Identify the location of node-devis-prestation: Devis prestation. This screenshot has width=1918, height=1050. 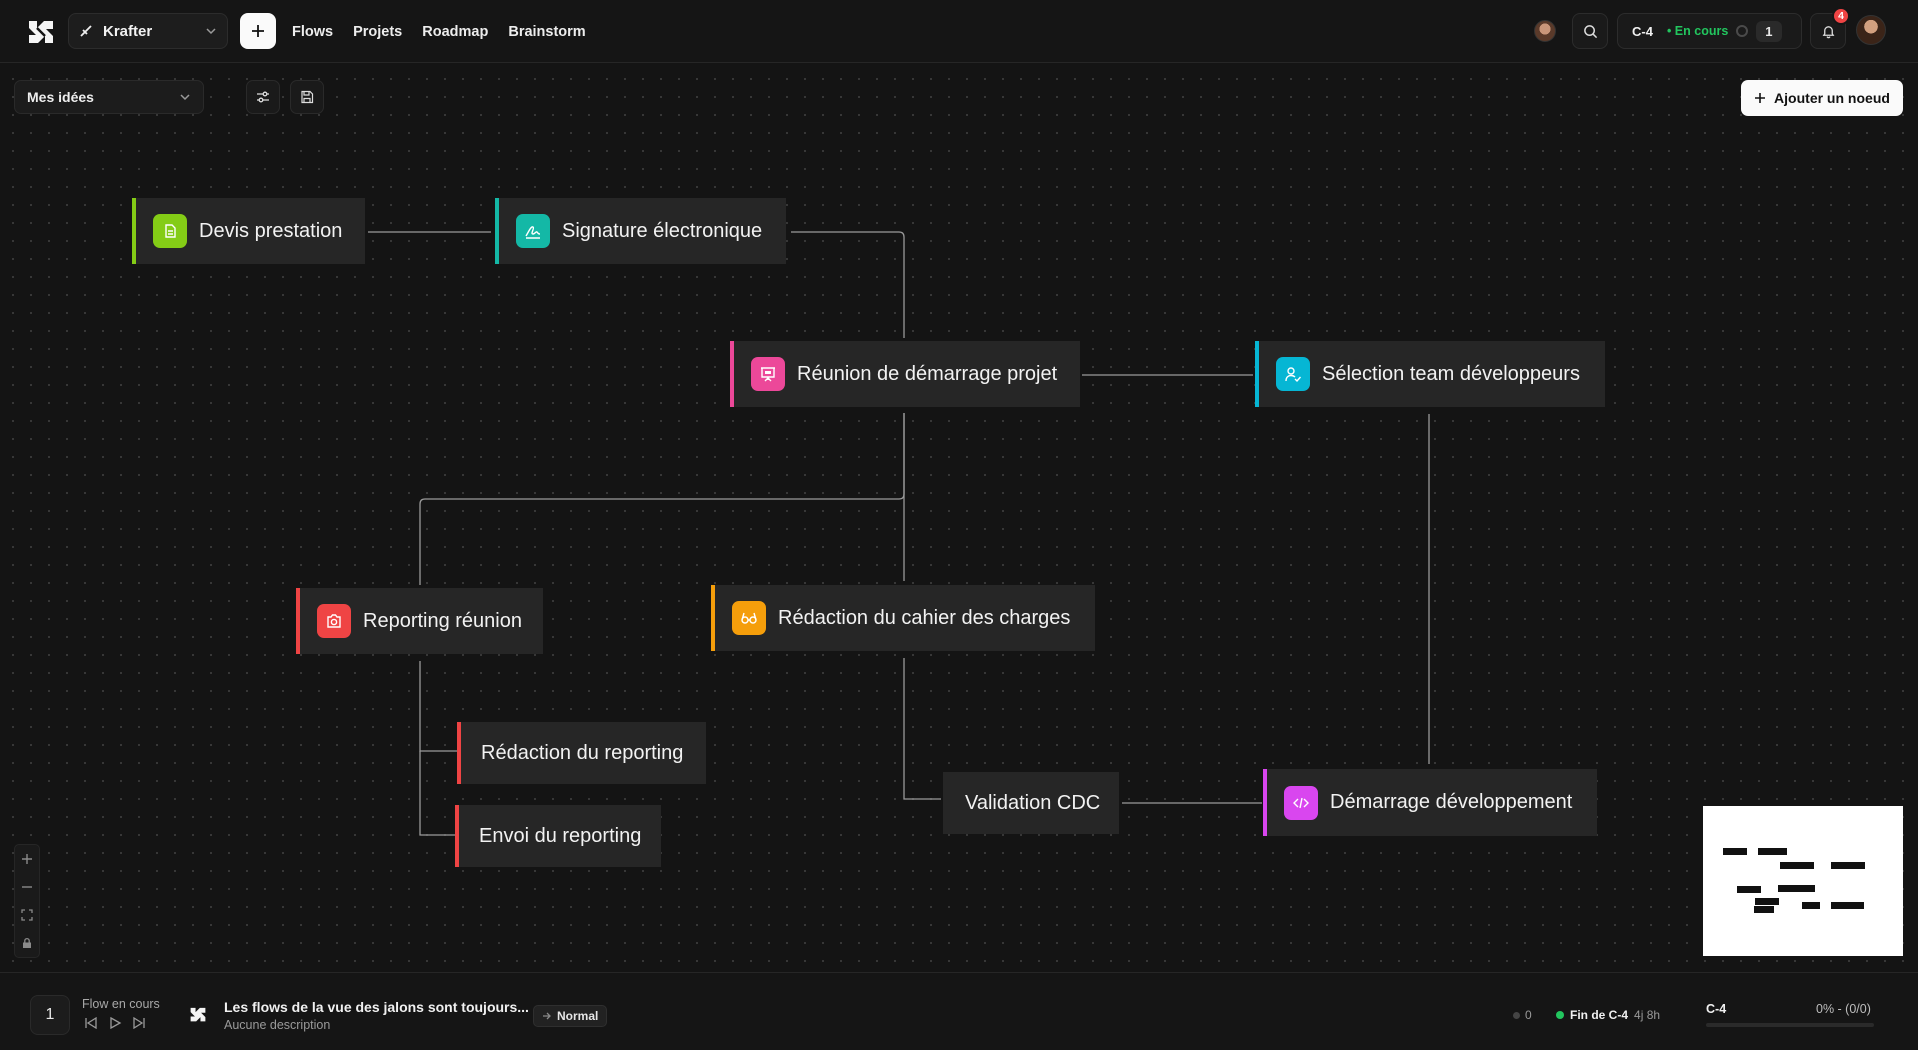
(248, 231).